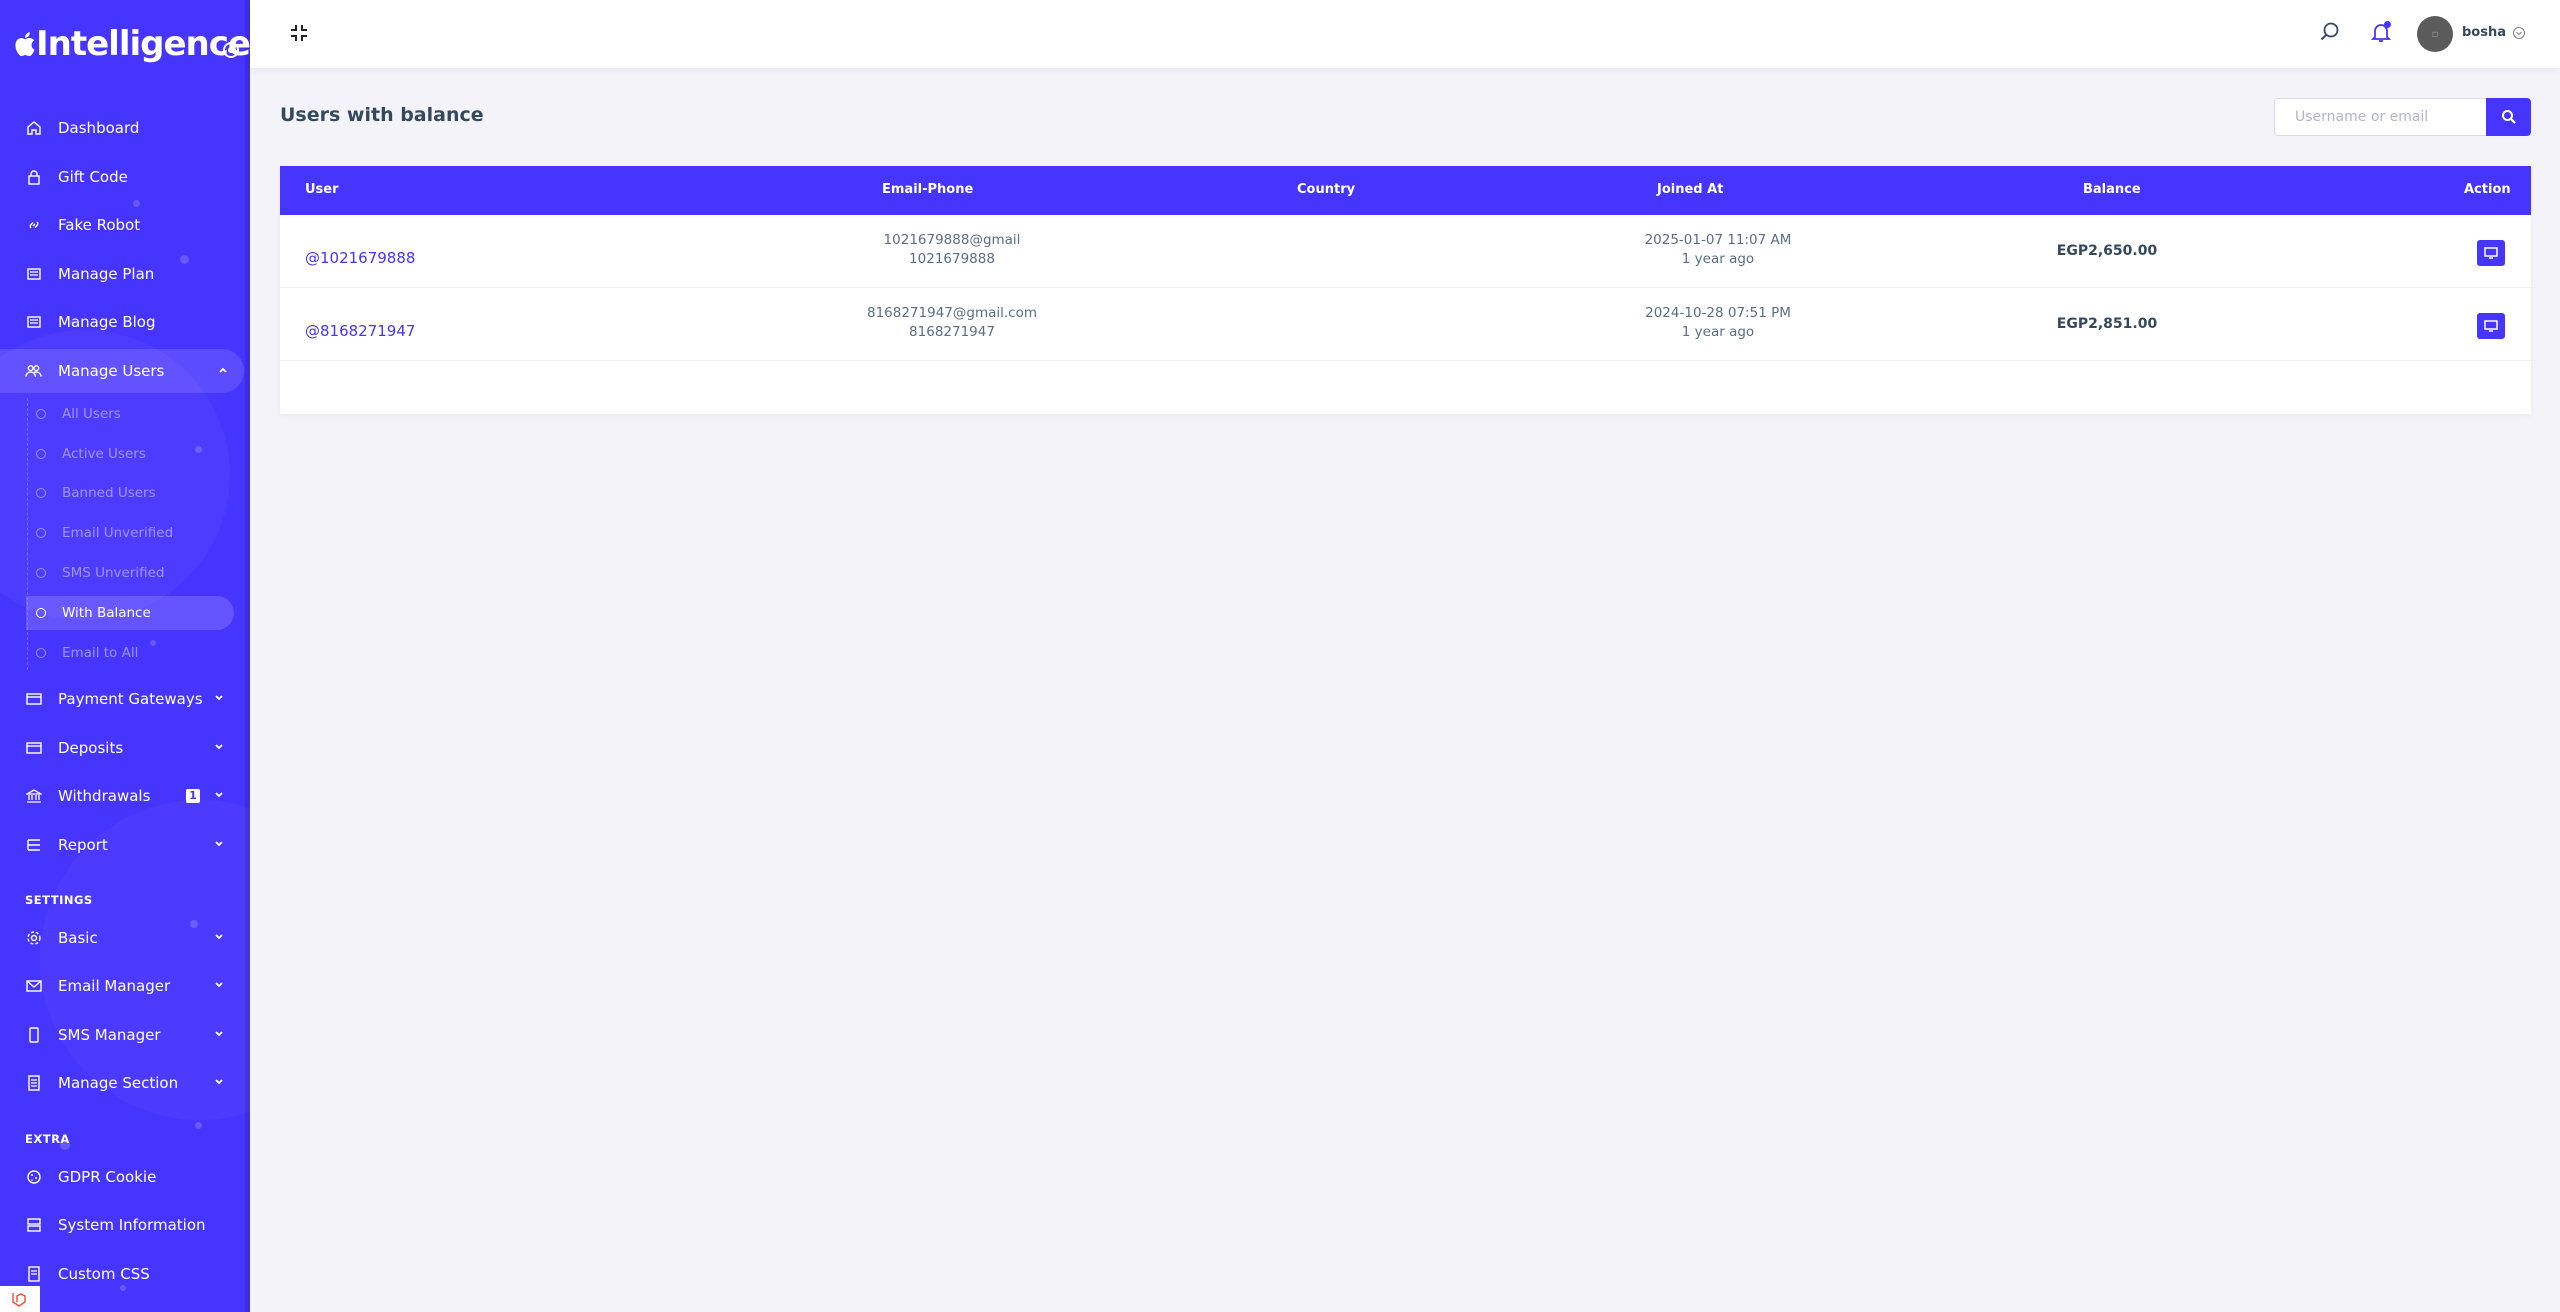 Image resolution: width=2560 pixels, height=1312 pixels. I want to click on sidebar-item-label: Manage Plan, so click(106, 274).